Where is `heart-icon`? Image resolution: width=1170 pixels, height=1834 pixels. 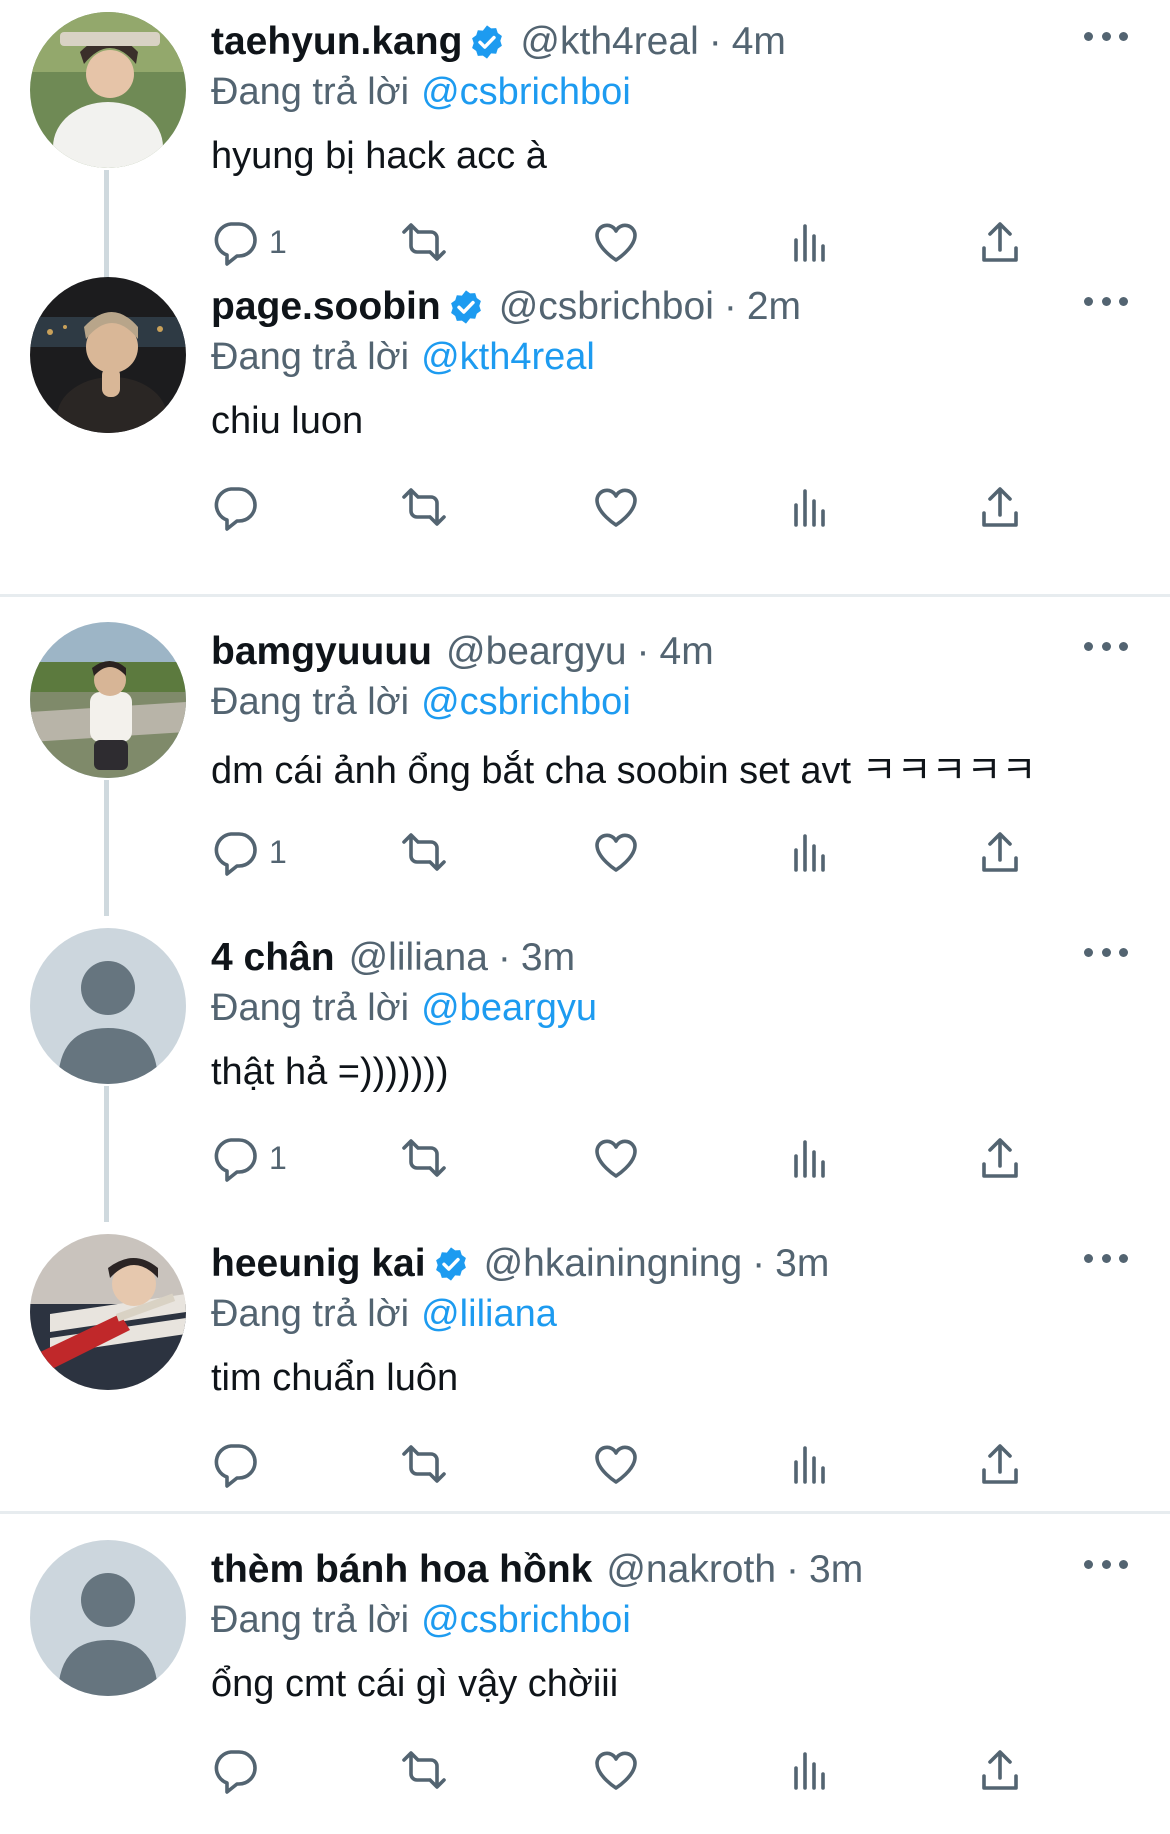 heart-icon is located at coordinates (616, 1770).